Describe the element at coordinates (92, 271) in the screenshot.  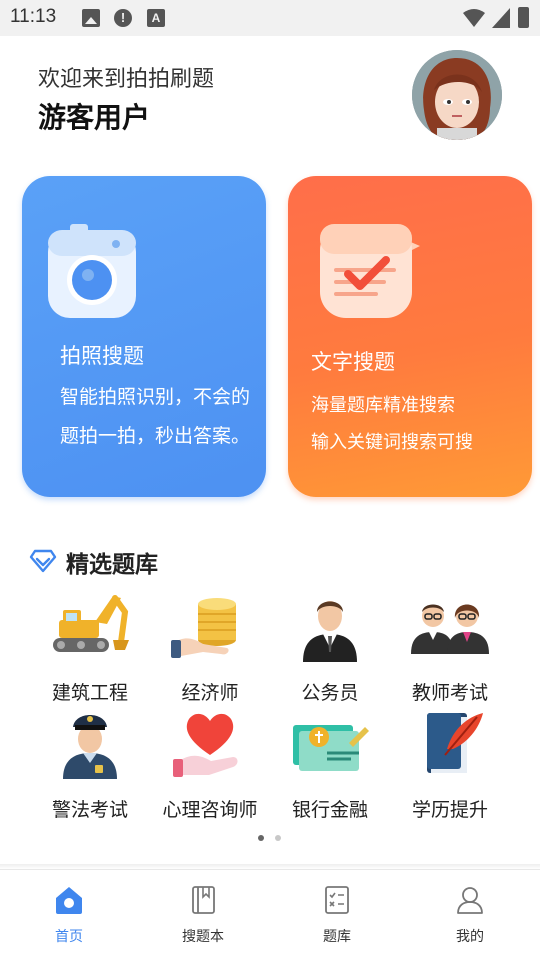
I see `camera-icon` at that location.